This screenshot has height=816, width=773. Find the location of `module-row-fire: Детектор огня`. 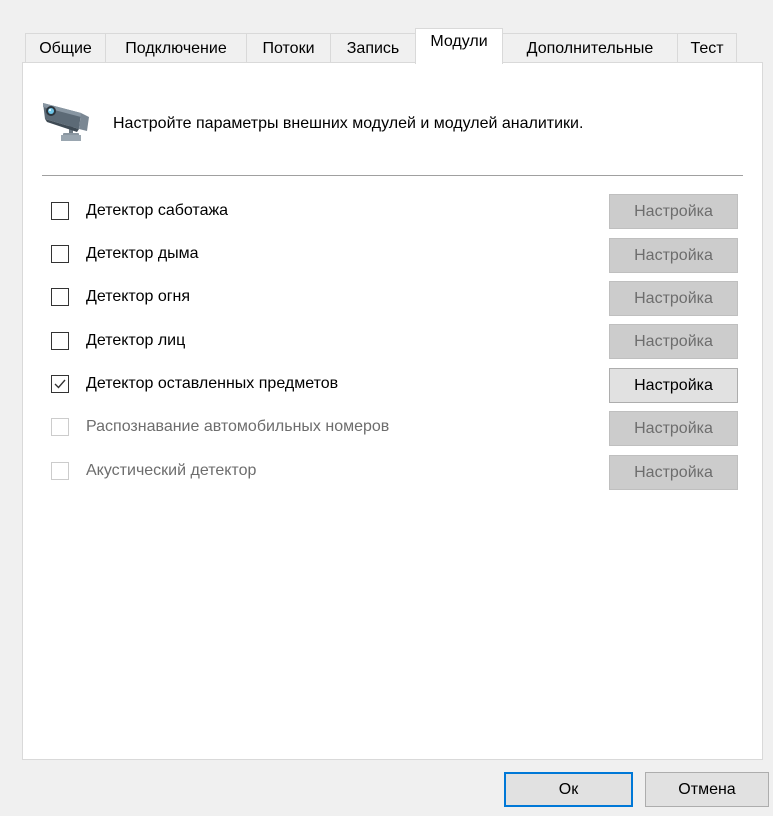

module-row-fire: Детектор огня is located at coordinates (120, 297).